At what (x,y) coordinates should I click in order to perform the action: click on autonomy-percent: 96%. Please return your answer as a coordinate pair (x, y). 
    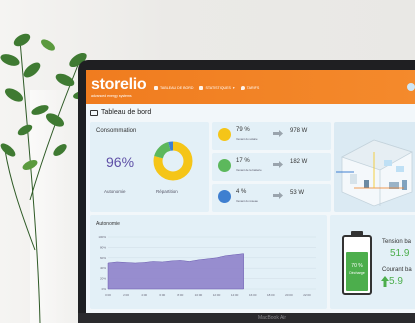
    Looking at the image, I should click on (120, 162).